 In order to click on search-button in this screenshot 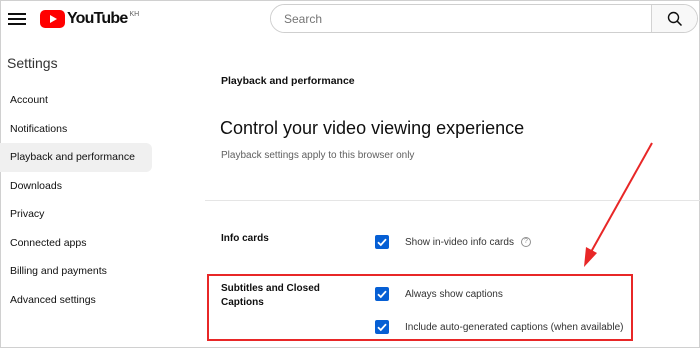, I will do `click(674, 18)`.